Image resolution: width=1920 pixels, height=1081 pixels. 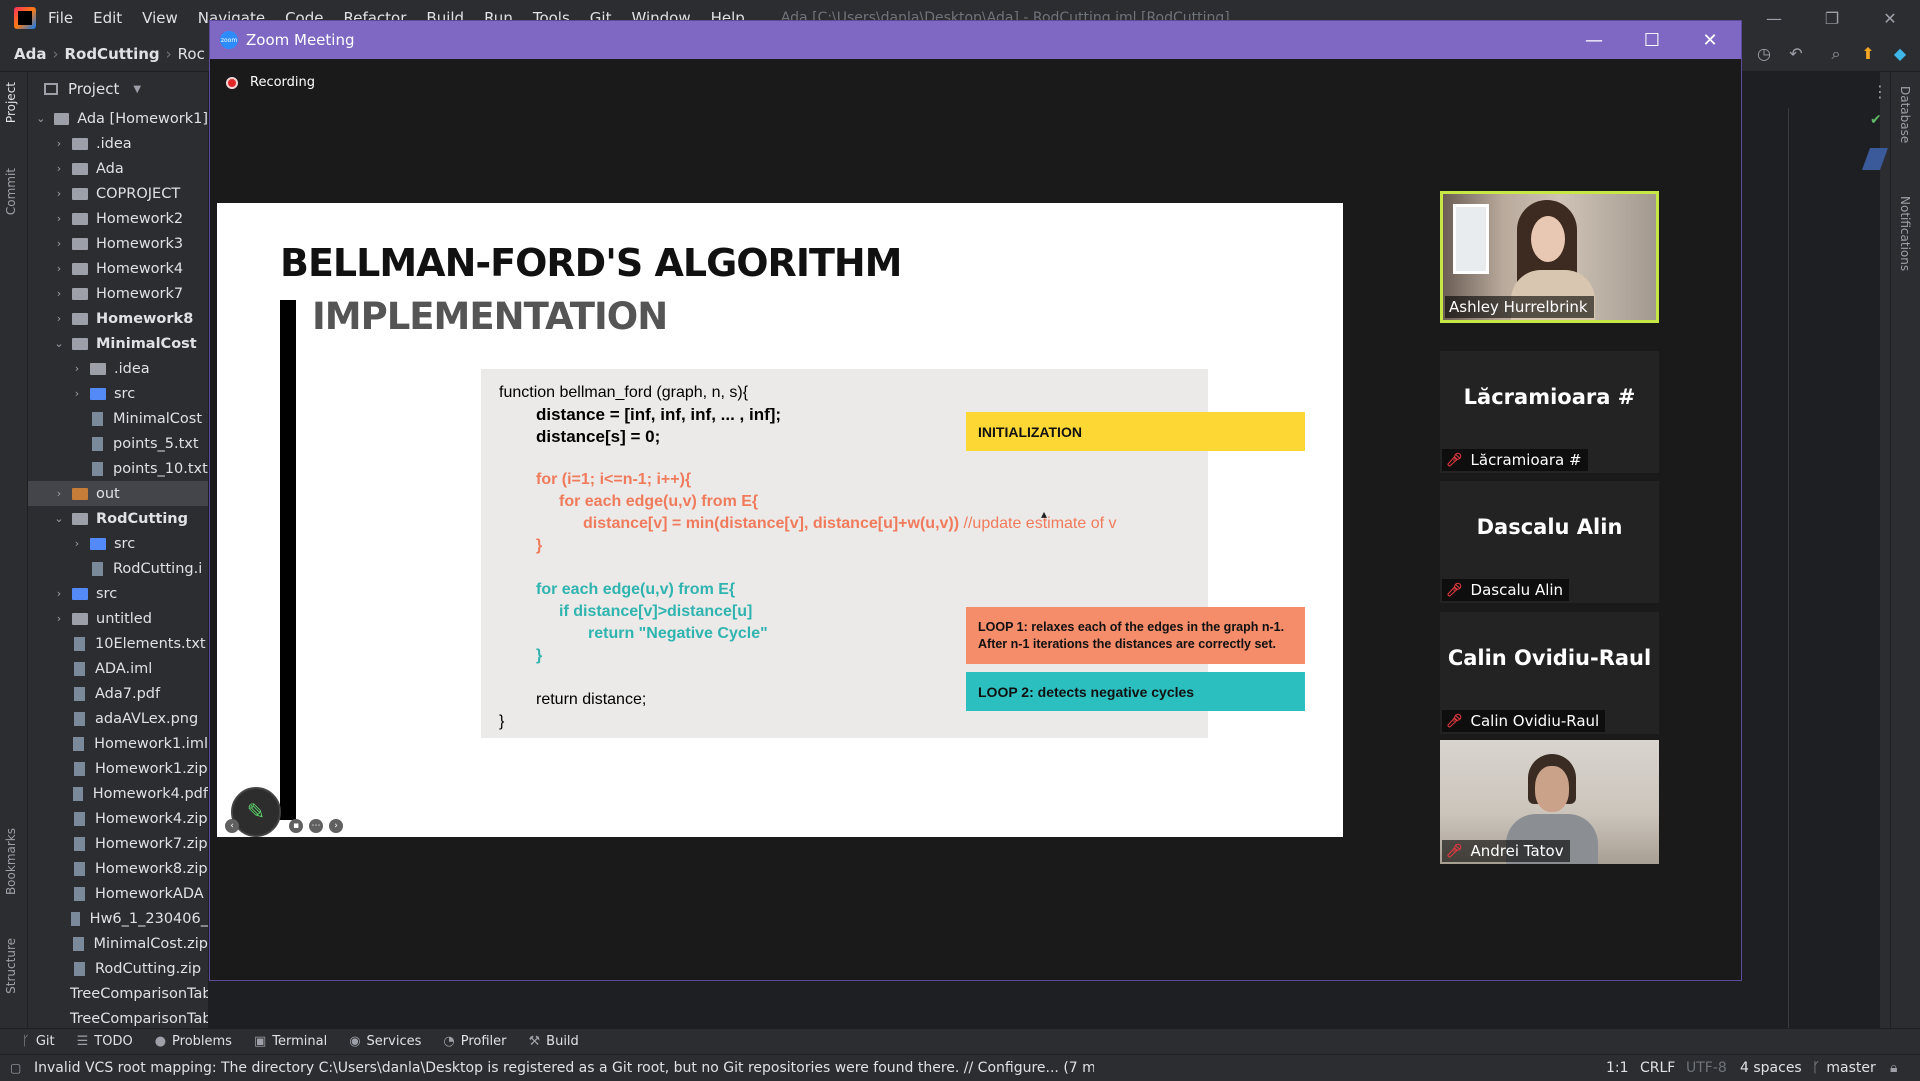 What do you see at coordinates (11, 966) in the screenshot?
I see `tab-structure: Structure` at bounding box center [11, 966].